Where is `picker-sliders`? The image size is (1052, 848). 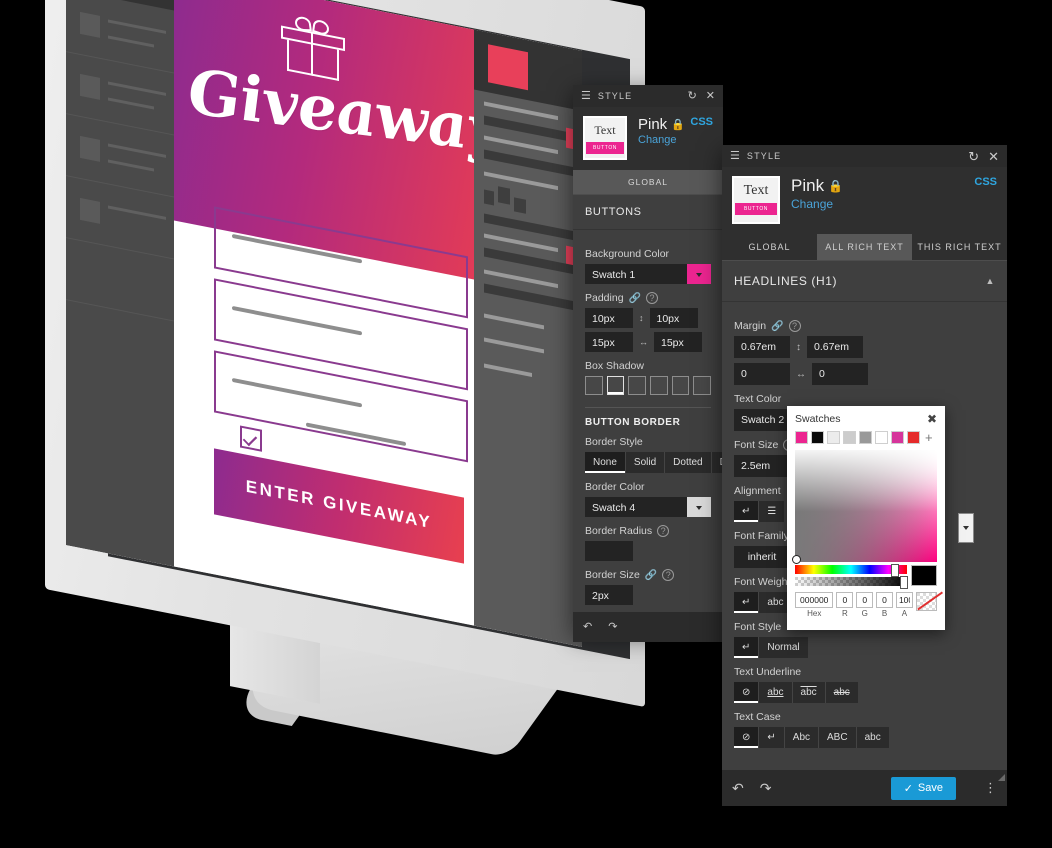
picker-sliders is located at coordinates (866, 576).